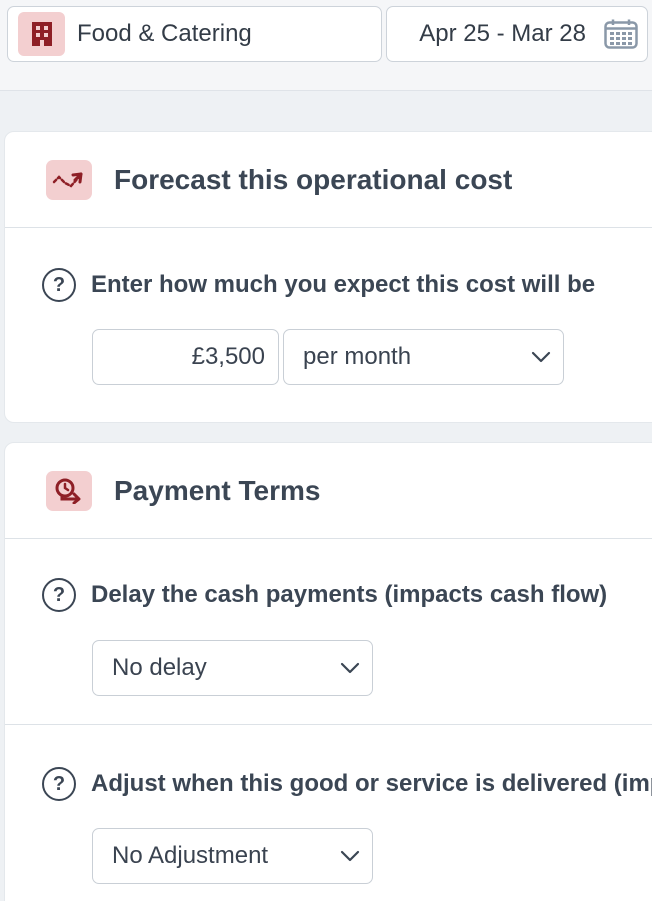 Image resolution: width=652 pixels, height=901 pixels. Describe the element at coordinates (217, 490) in the screenshot. I see `payment-terms-title: Payment Terms` at that location.